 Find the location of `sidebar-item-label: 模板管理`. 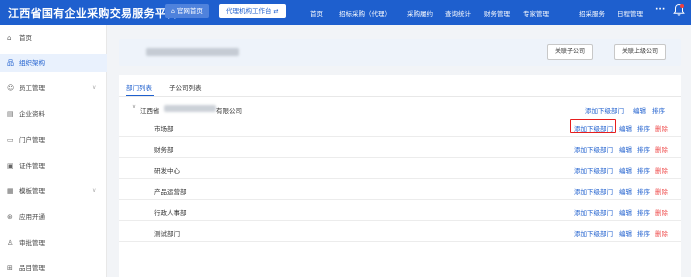

sidebar-item-label: 模板管理 is located at coordinates (32, 191).